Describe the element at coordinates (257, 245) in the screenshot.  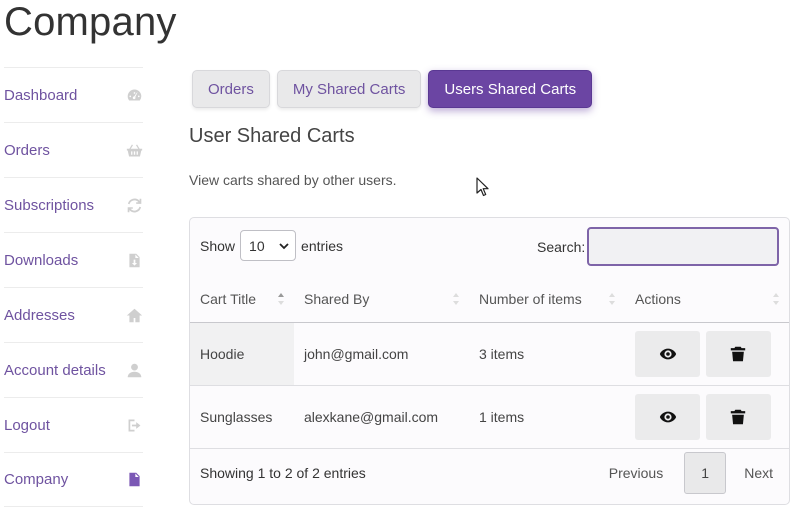
I see `entries-select-value: 10` at that location.